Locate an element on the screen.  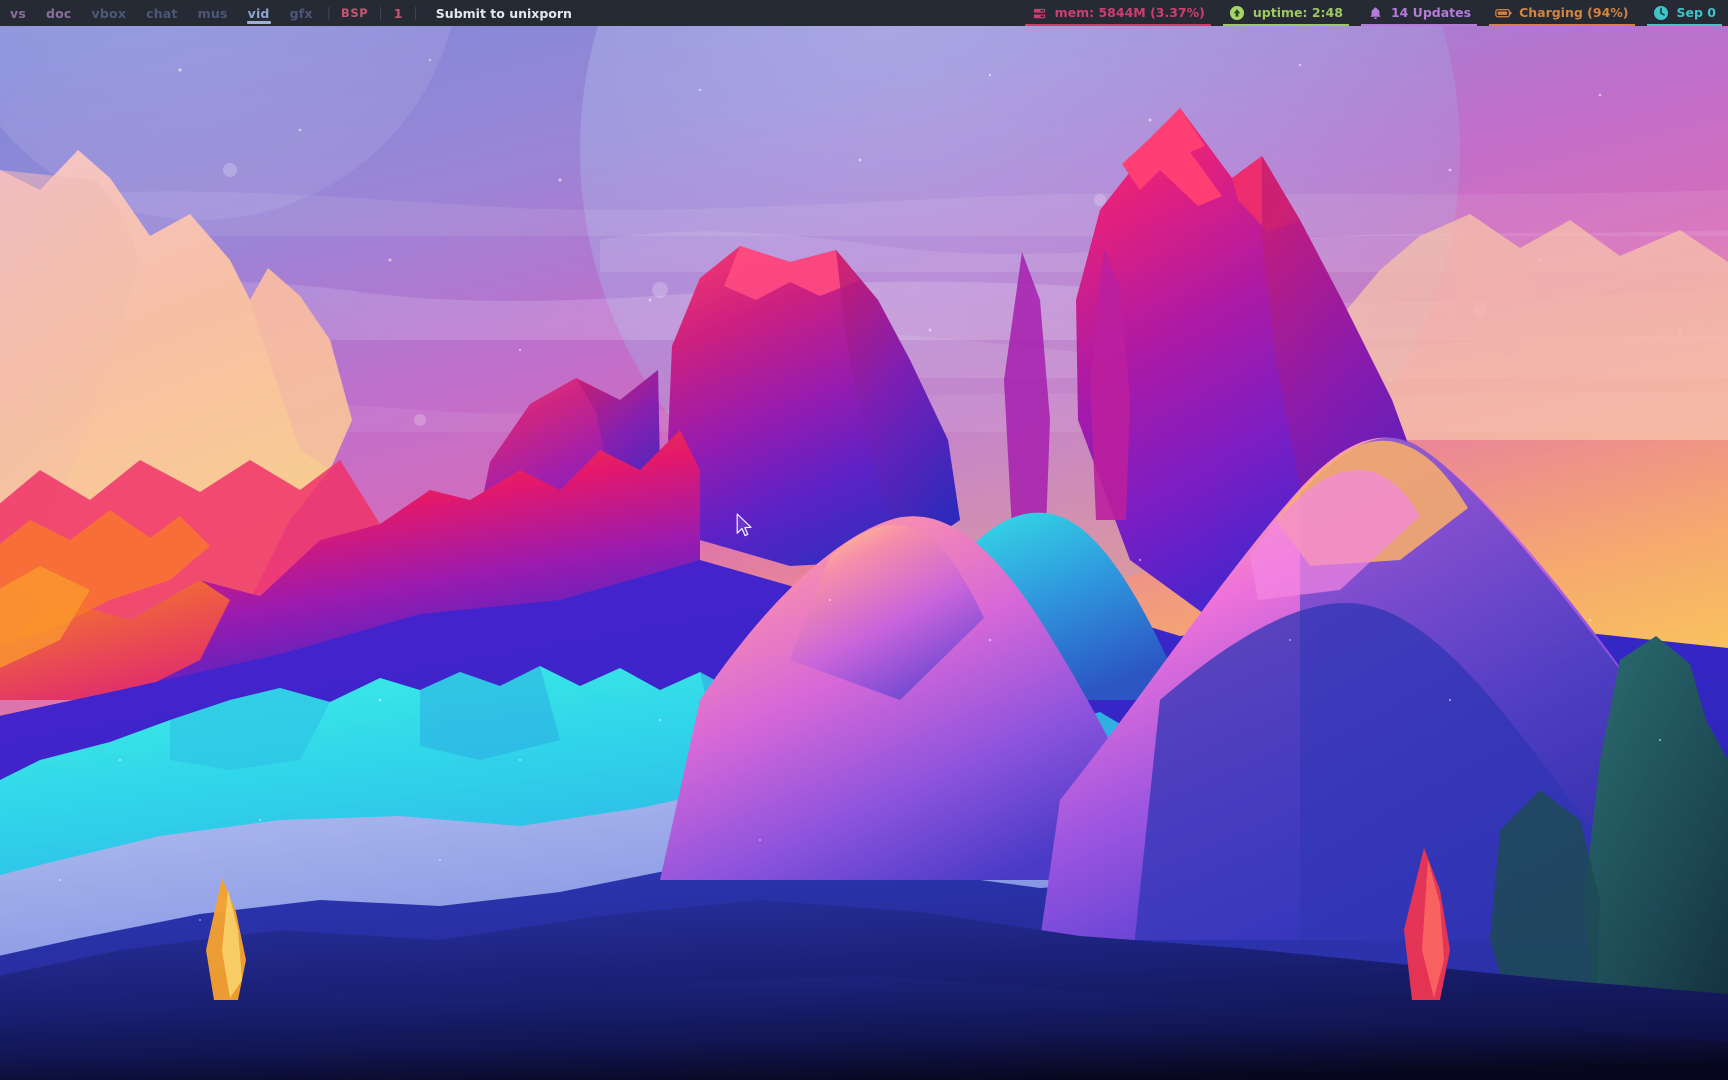
workspace-tag-label: vs is located at coordinates (18, 13).